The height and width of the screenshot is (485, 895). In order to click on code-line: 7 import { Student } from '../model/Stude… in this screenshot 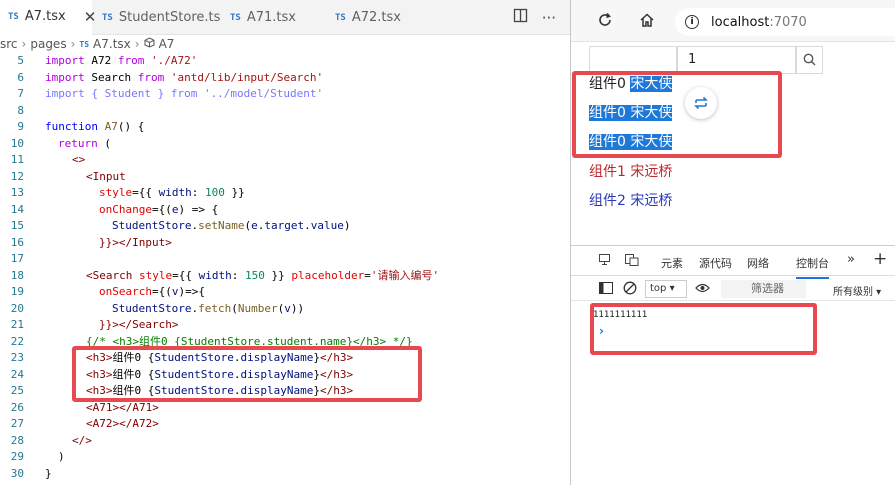, I will do `click(285, 94)`.